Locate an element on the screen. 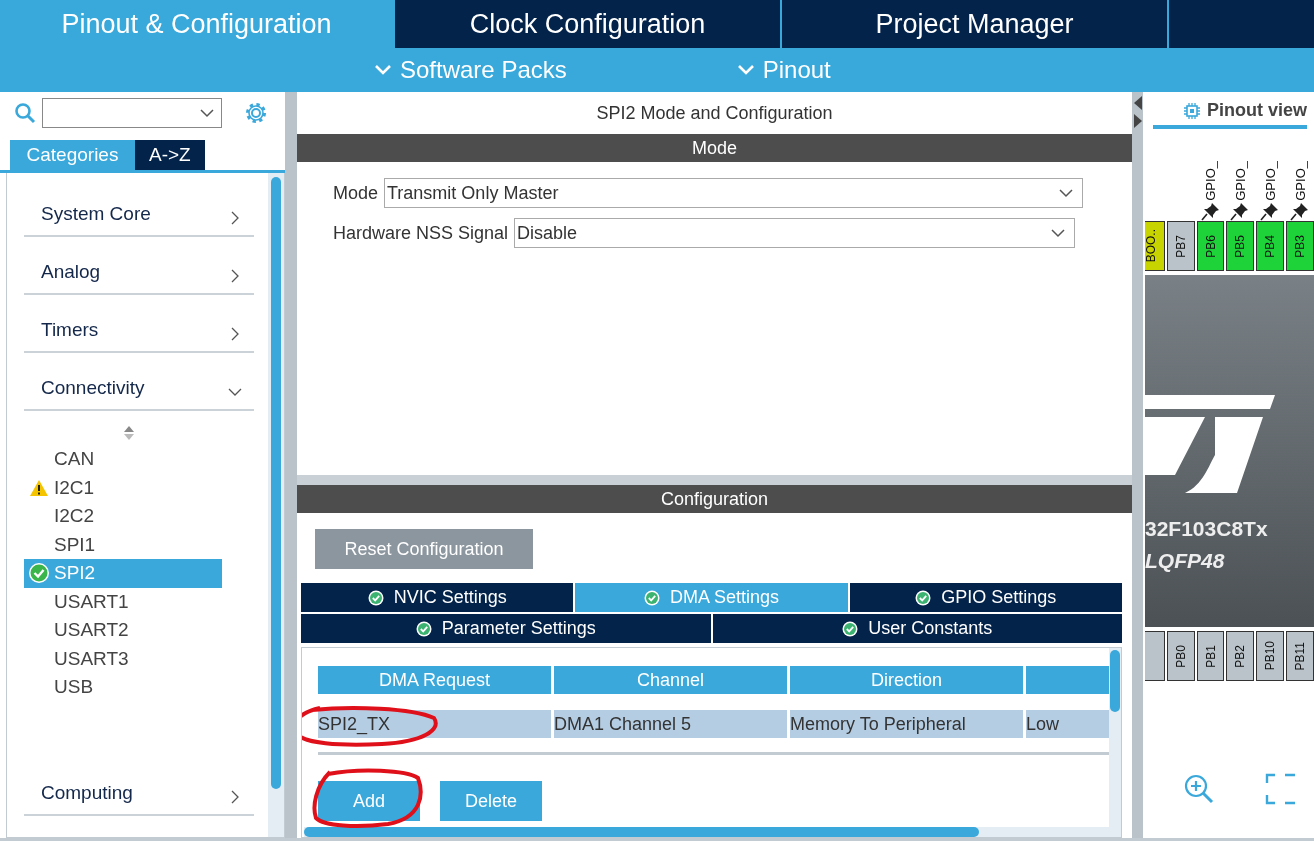  category-item: Analog is located at coordinates (139, 266).